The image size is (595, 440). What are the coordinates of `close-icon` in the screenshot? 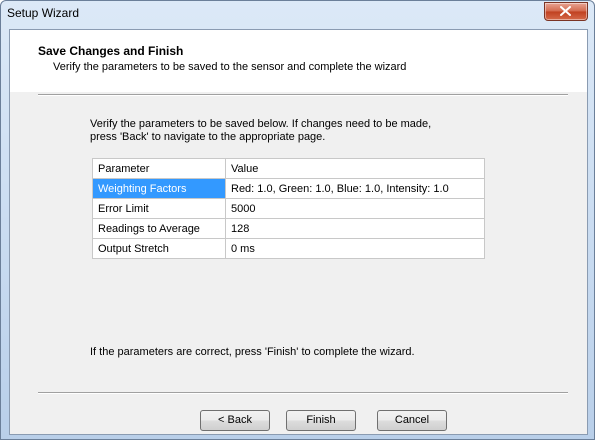 It's located at (565, 11).